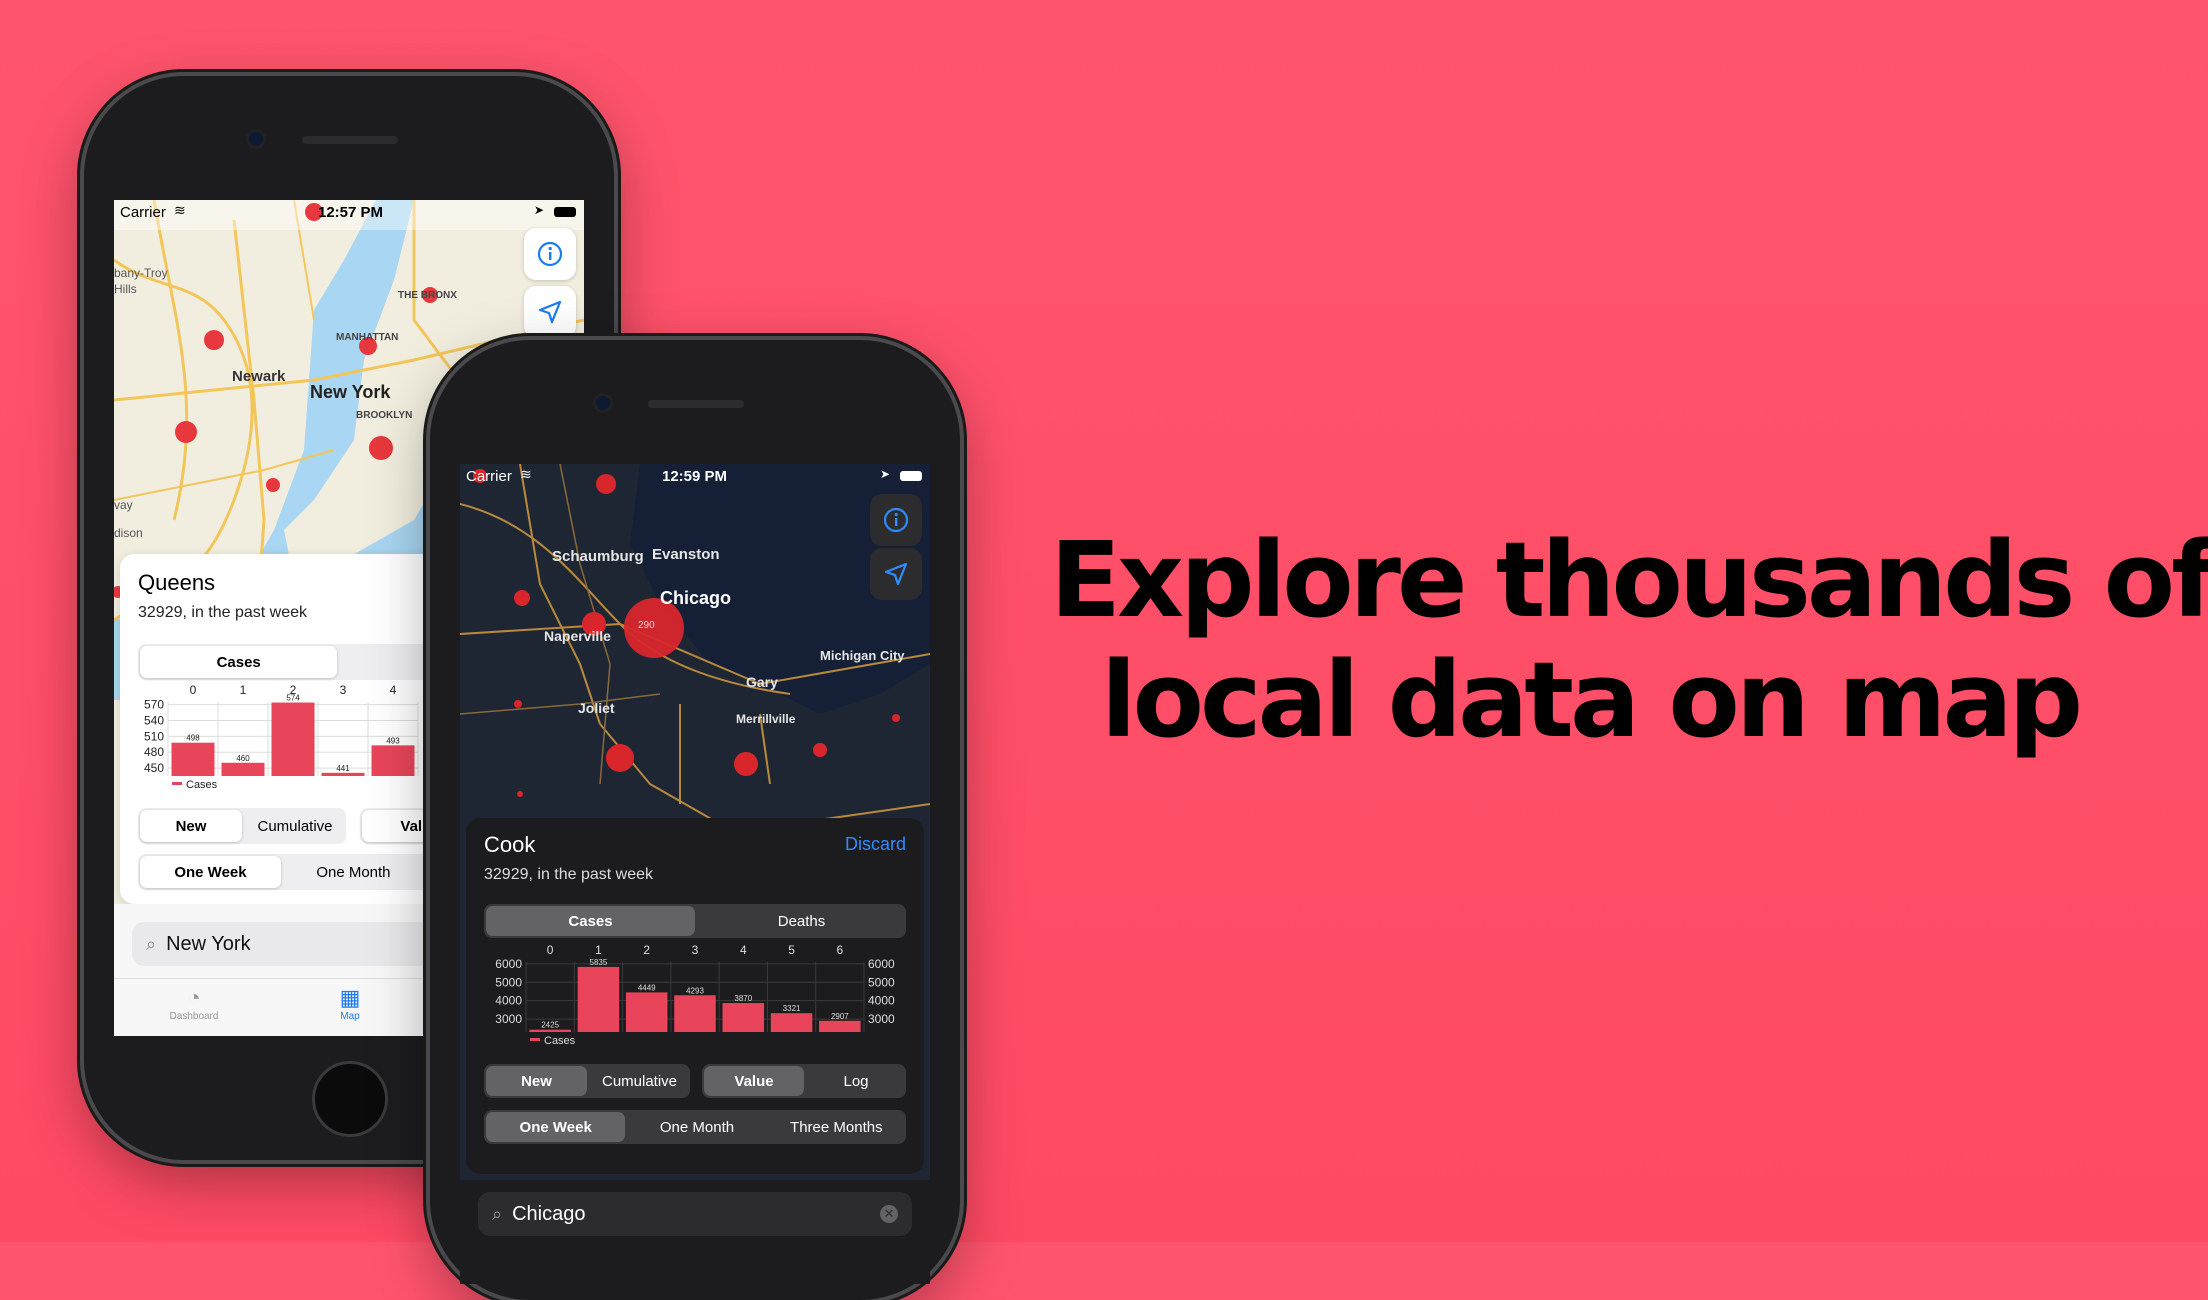  Describe the element at coordinates (388, 662) in the screenshot. I see `tab-hidden` at that location.